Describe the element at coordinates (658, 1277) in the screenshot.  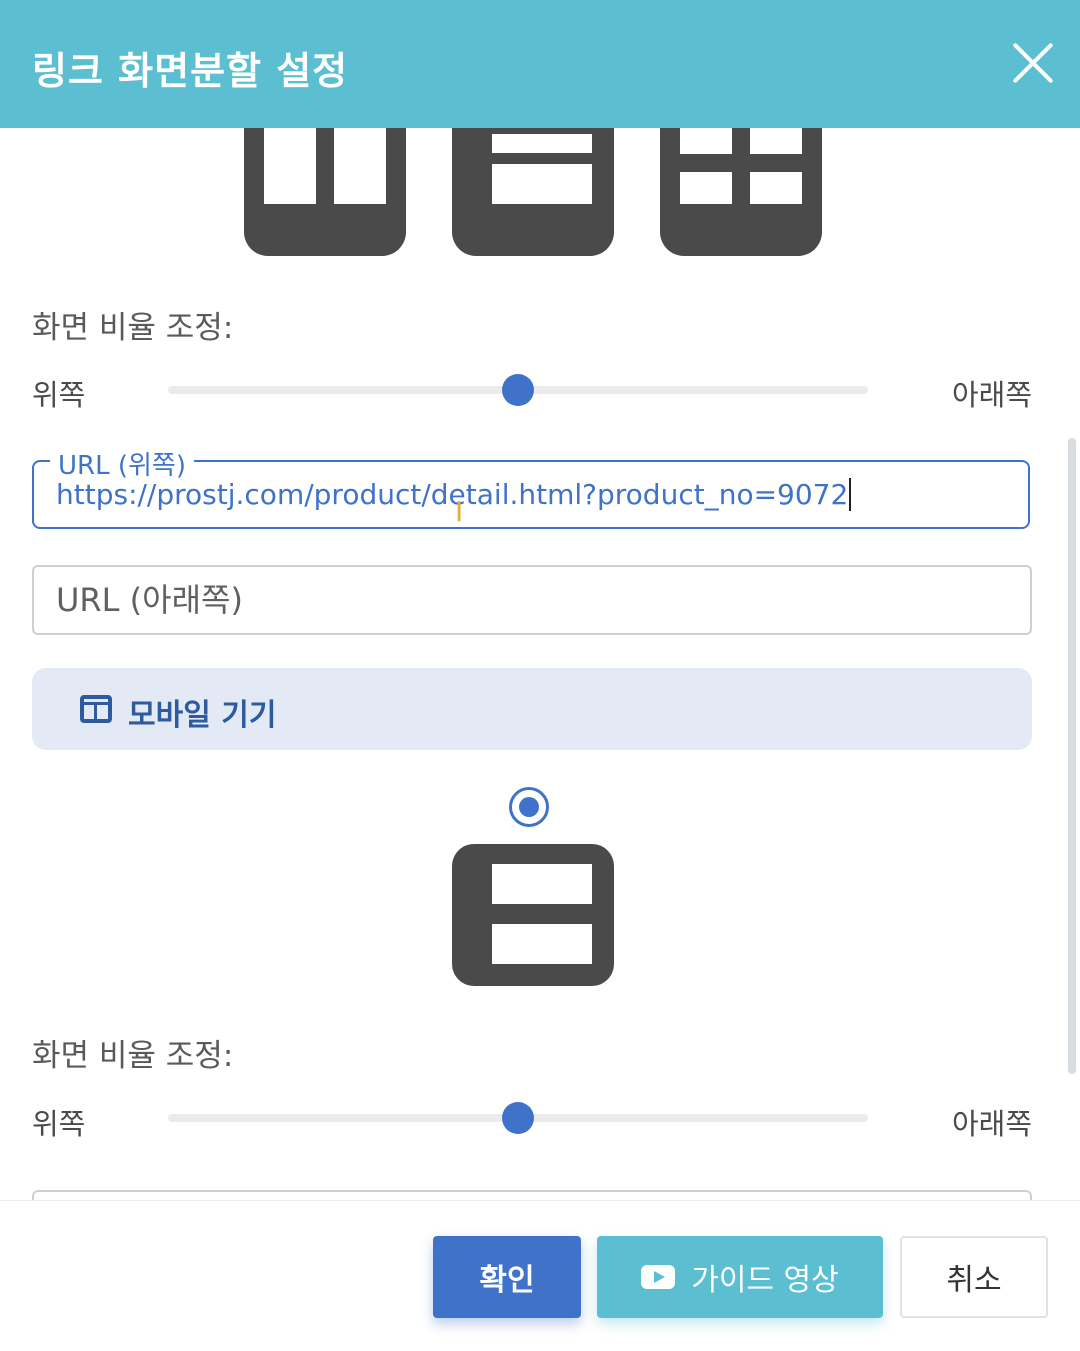
I see `play-video-icon` at that location.